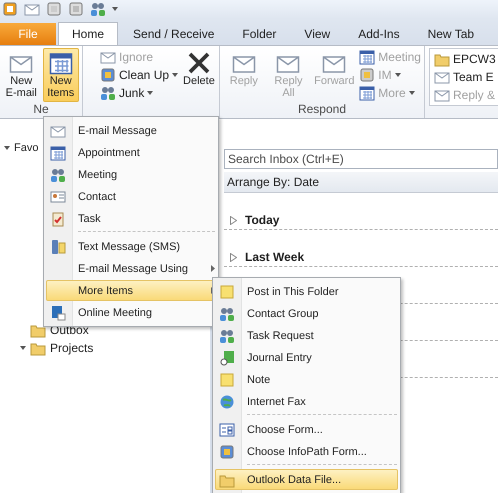 The width and height of the screenshot is (498, 493). I want to click on group-label: Respond, so click(322, 110).